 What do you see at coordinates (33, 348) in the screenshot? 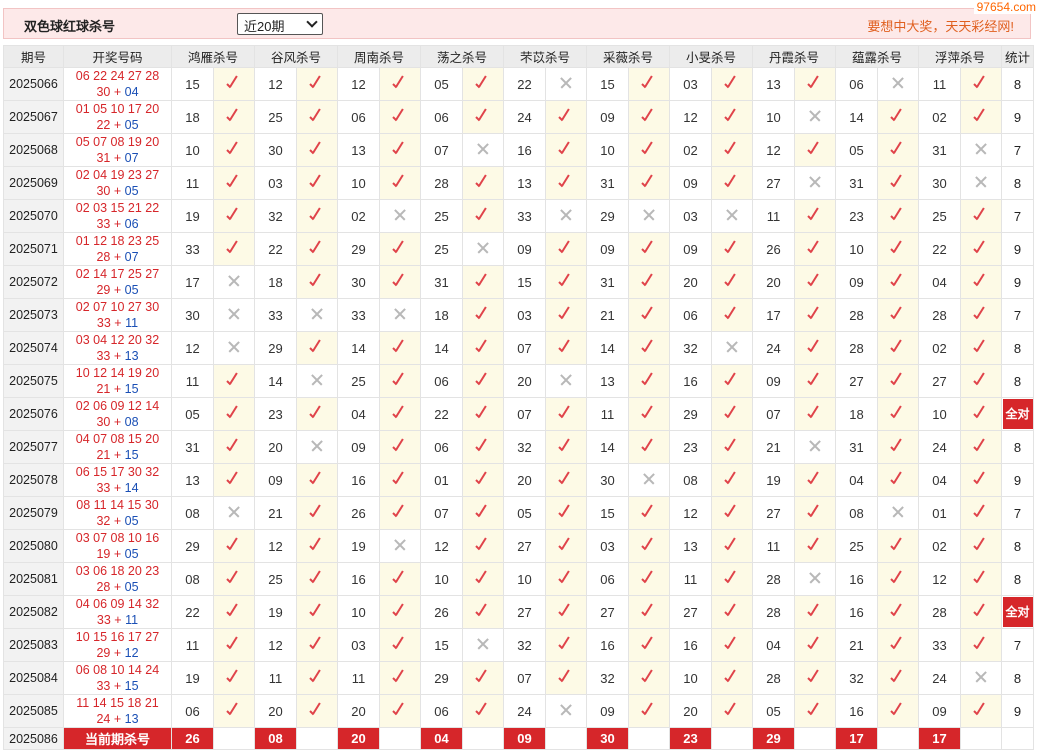
I see `issue-cell: 2025074` at bounding box center [33, 348].